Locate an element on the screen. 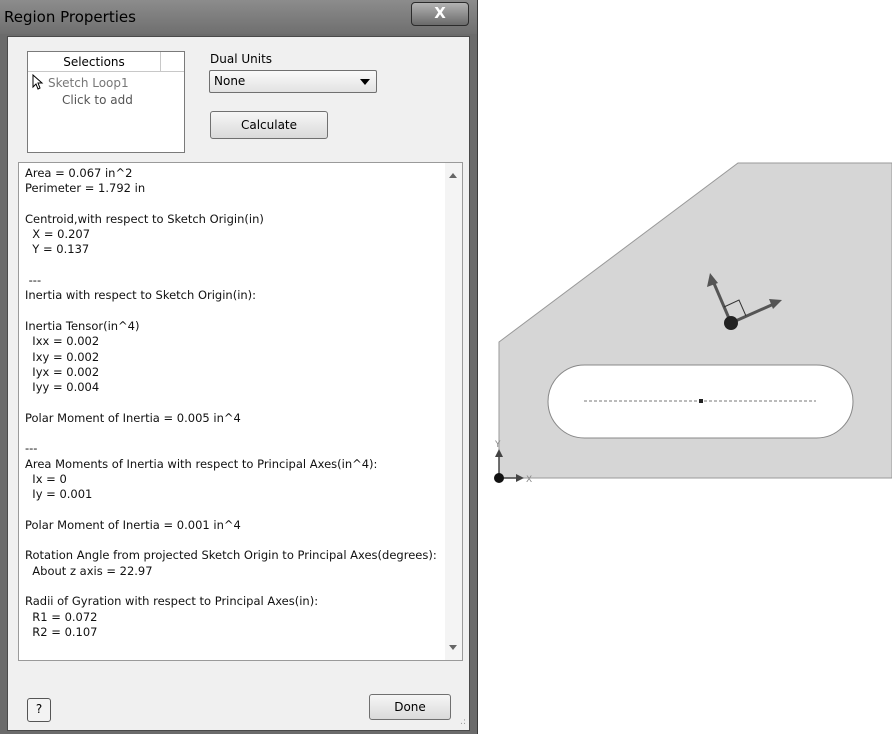 The image size is (892, 734). result-line: Perimeter = 1.792 in is located at coordinates (85, 188).